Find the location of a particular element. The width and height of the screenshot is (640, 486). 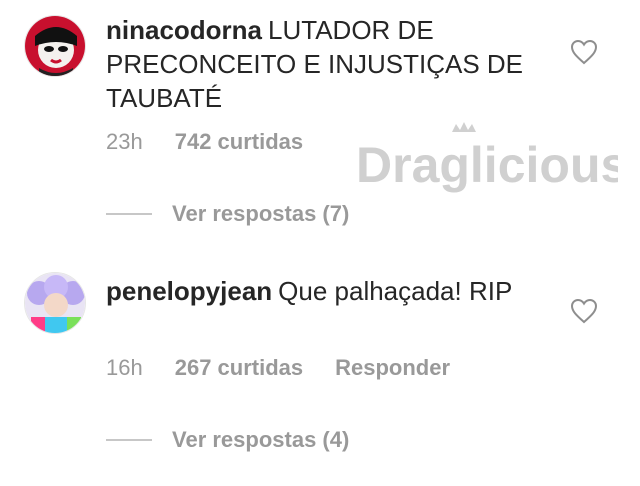

watermark-logo: Draglicious is located at coordinates (492, 157).